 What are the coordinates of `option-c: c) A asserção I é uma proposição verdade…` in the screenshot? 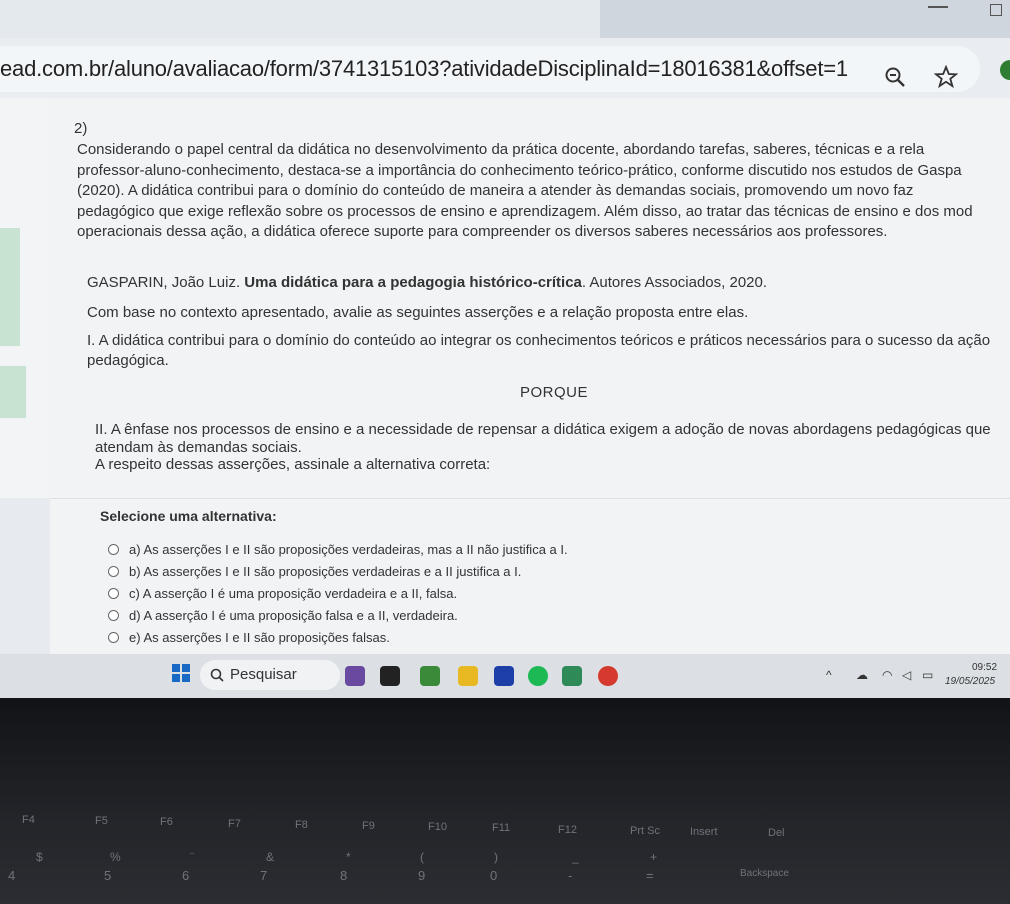 It's located at (338, 593).